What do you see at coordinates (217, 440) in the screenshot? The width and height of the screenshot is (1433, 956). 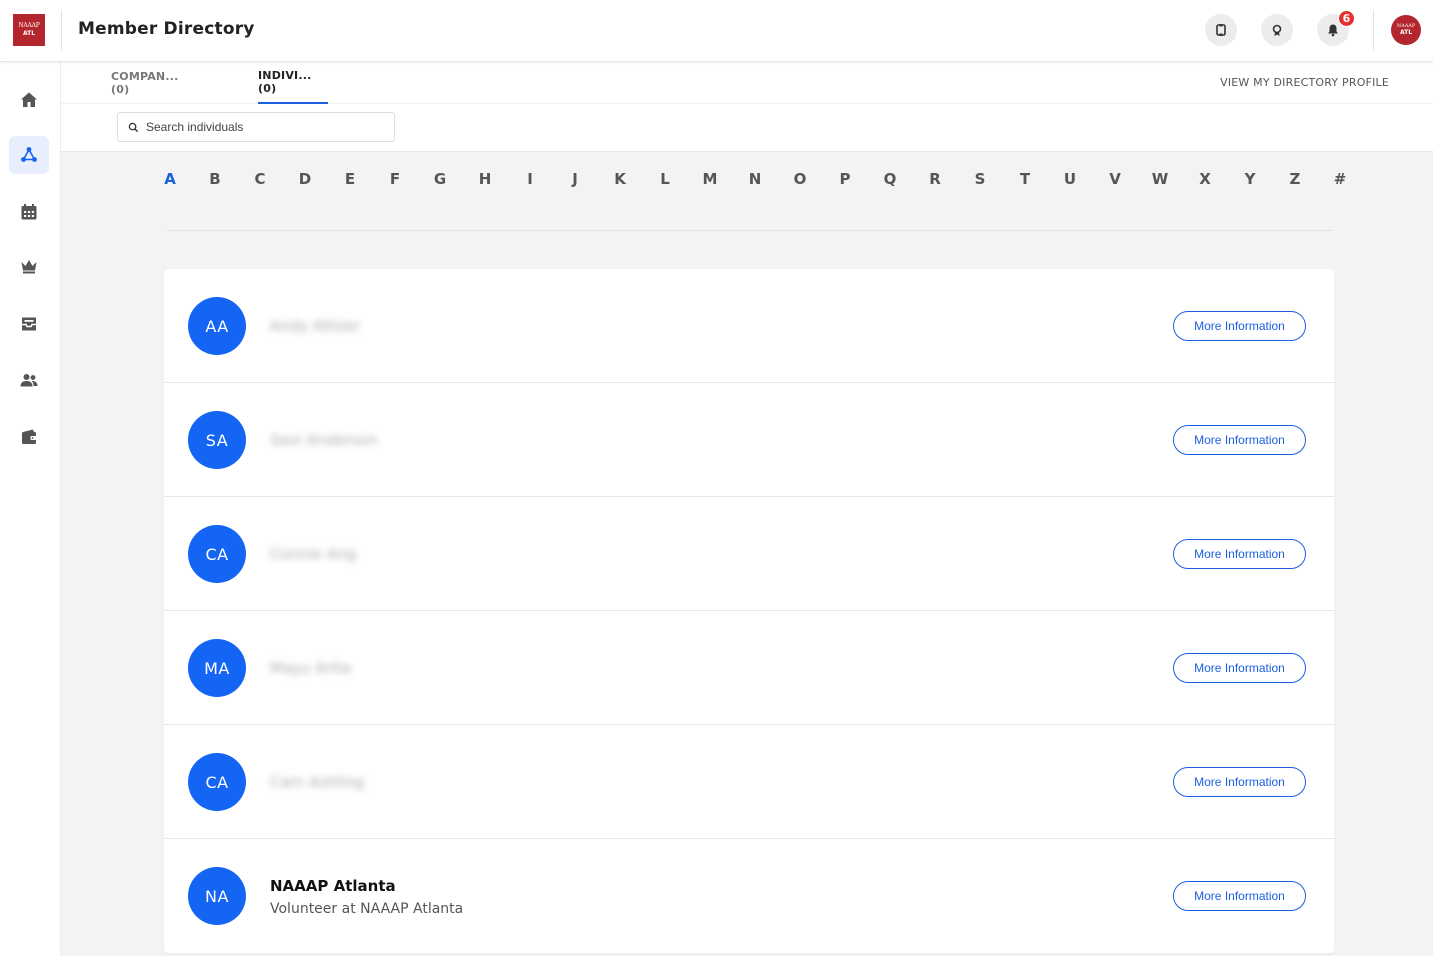 I see `member-avatar: SA` at bounding box center [217, 440].